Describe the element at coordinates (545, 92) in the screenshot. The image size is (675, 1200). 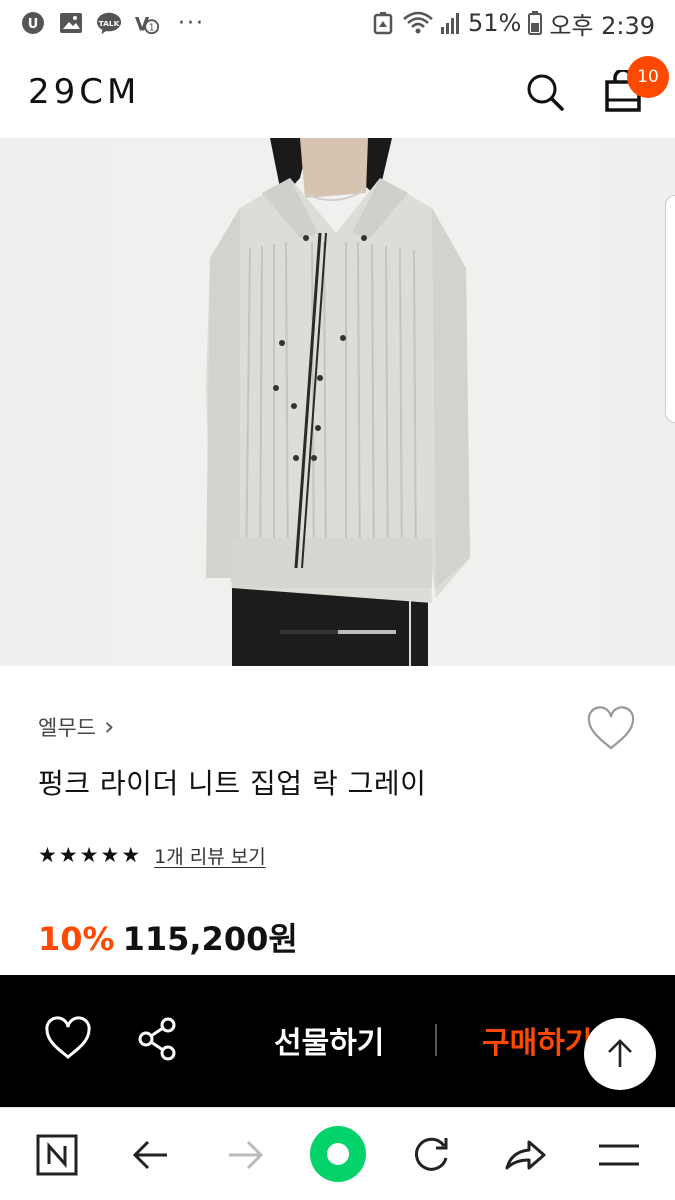
I see `search-icon` at that location.